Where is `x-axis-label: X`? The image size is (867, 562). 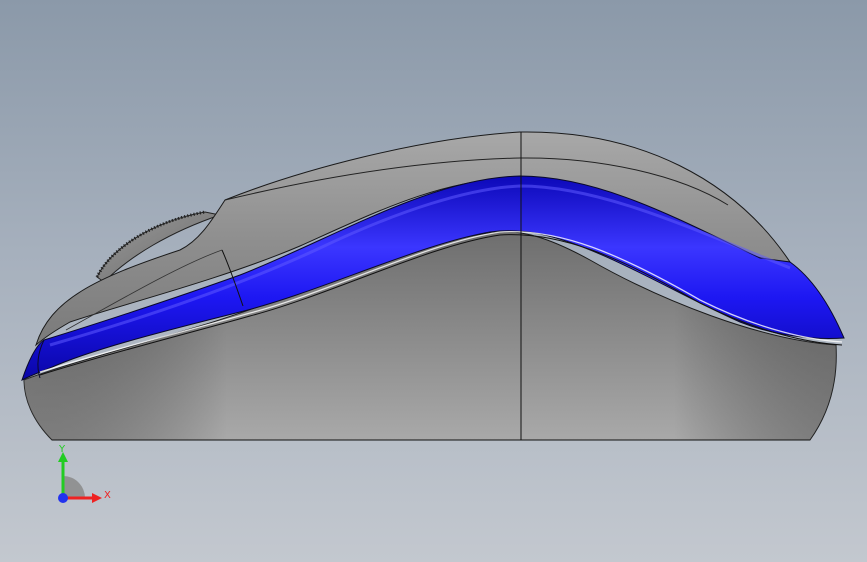 x-axis-label: X is located at coordinates (107, 495).